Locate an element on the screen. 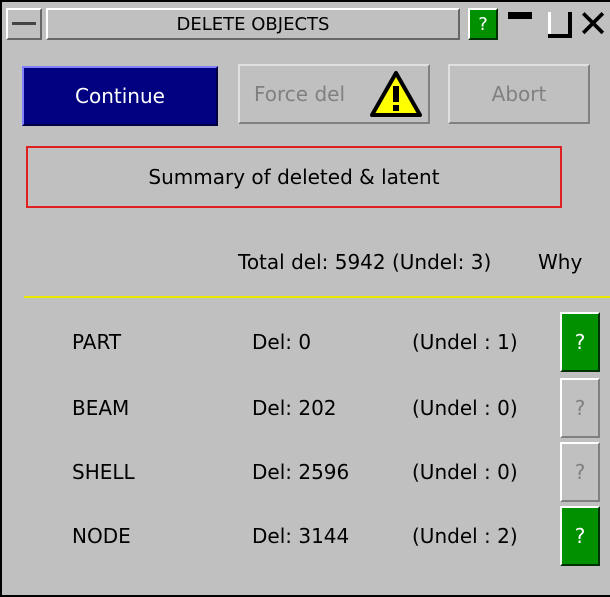 This screenshot has width=610, height=597. force-delete-button: Force del is located at coordinates (334, 94).